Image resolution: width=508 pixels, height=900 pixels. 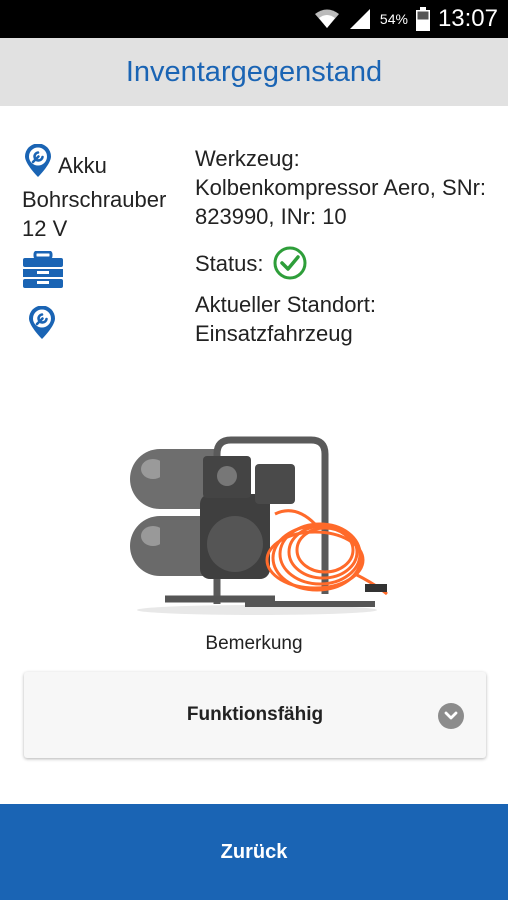 What do you see at coordinates (254, 643) in the screenshot?
I see `remark-label: Bemerkung` at bounding box center [254, 643].